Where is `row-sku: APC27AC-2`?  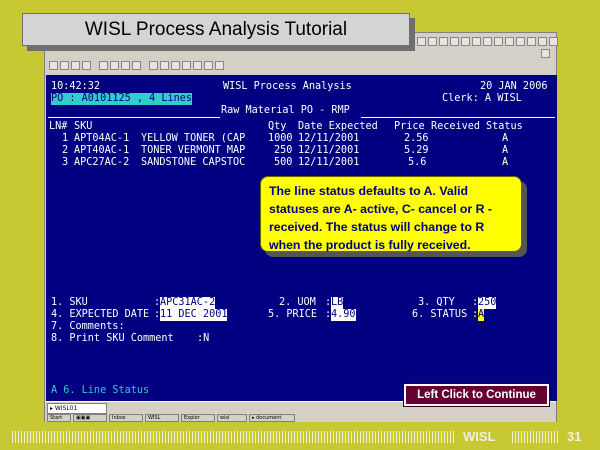 row-sku: APC27AC-2 is located at coordinates (102, 162).